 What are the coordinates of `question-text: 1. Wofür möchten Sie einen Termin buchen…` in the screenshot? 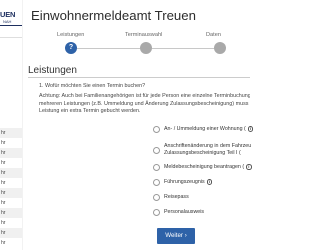 It's located at (92, 86).